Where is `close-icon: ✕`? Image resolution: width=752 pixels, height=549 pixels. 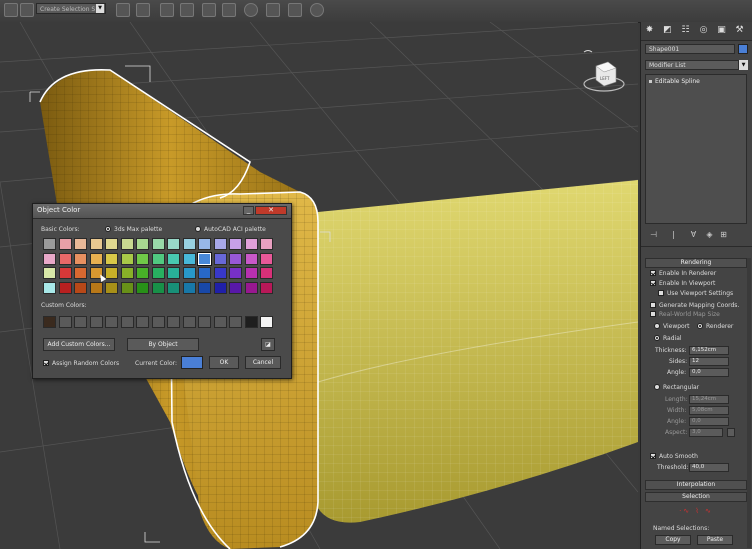
close-icon: ✕ is located at coordinates (271, 210).